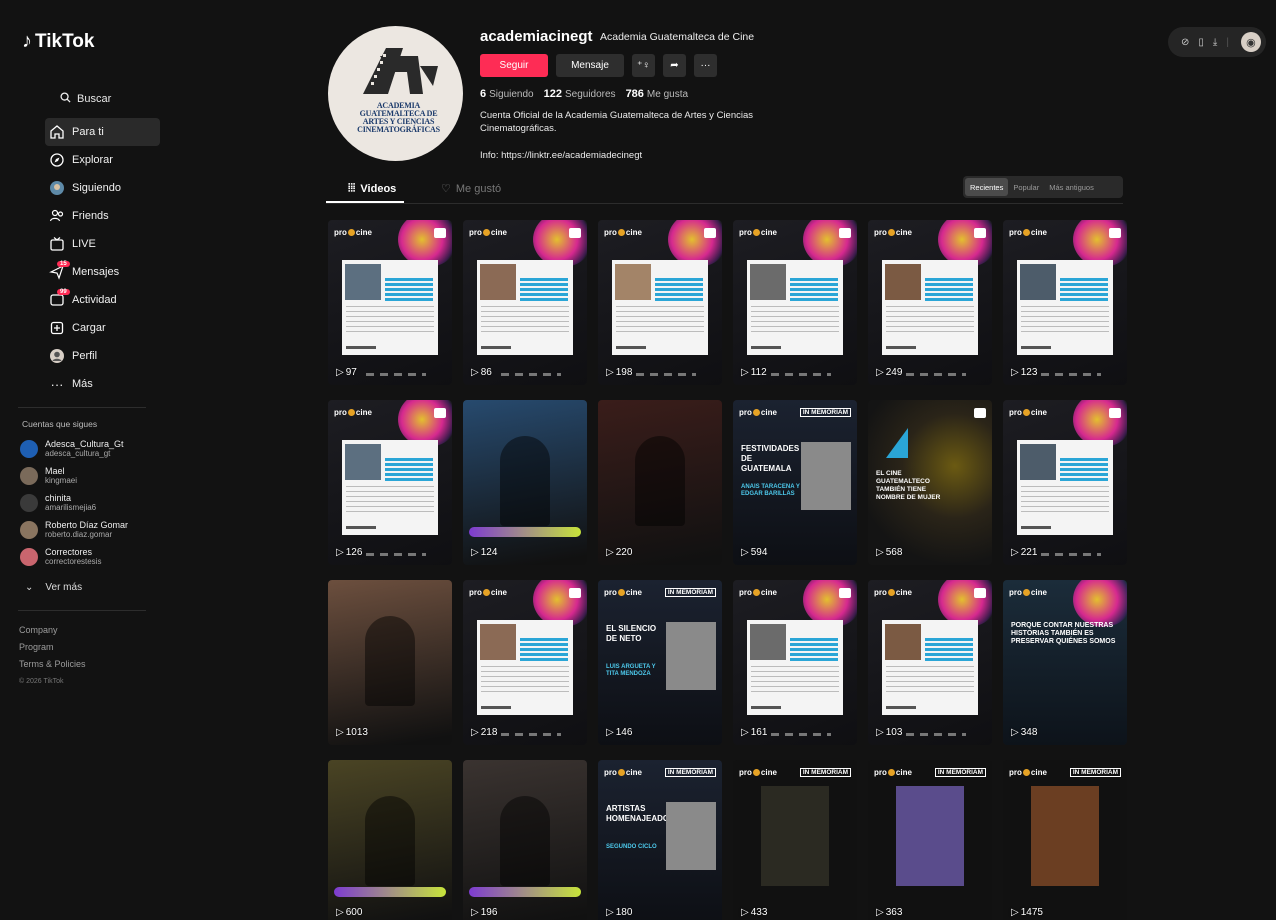  I want to click on video-tile: pro cine ▷ 103, so click(930, 662).